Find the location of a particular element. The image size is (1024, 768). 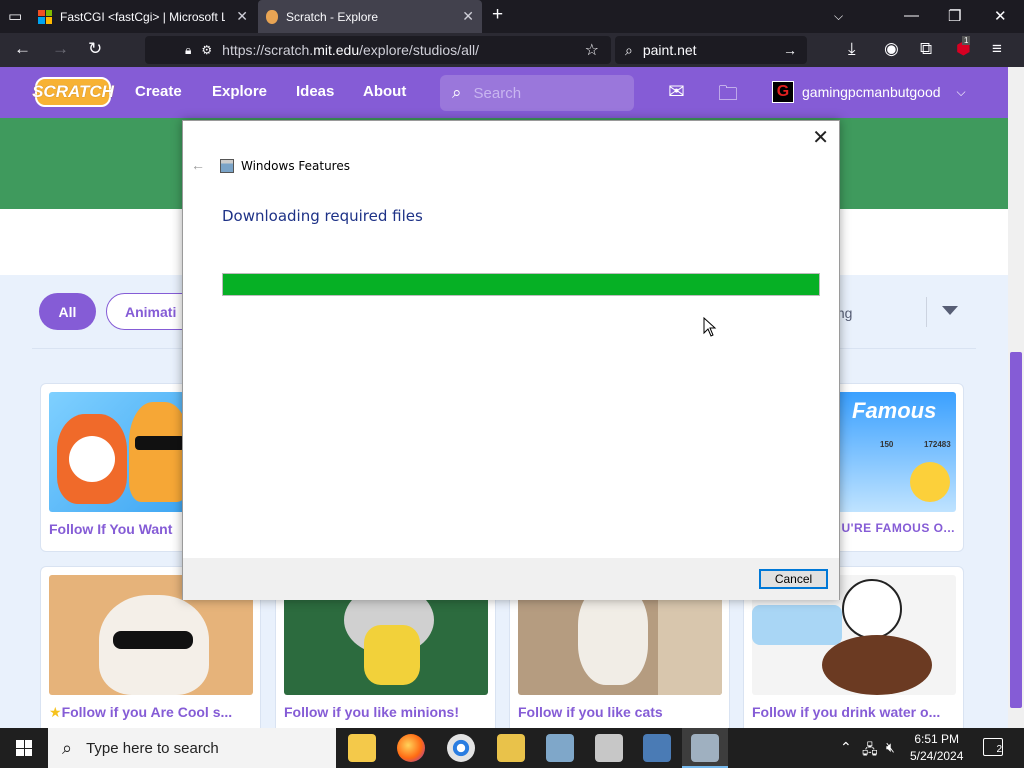

my-stuff-folder-icon: 🗀︎ is located at coordinates (728, 96).